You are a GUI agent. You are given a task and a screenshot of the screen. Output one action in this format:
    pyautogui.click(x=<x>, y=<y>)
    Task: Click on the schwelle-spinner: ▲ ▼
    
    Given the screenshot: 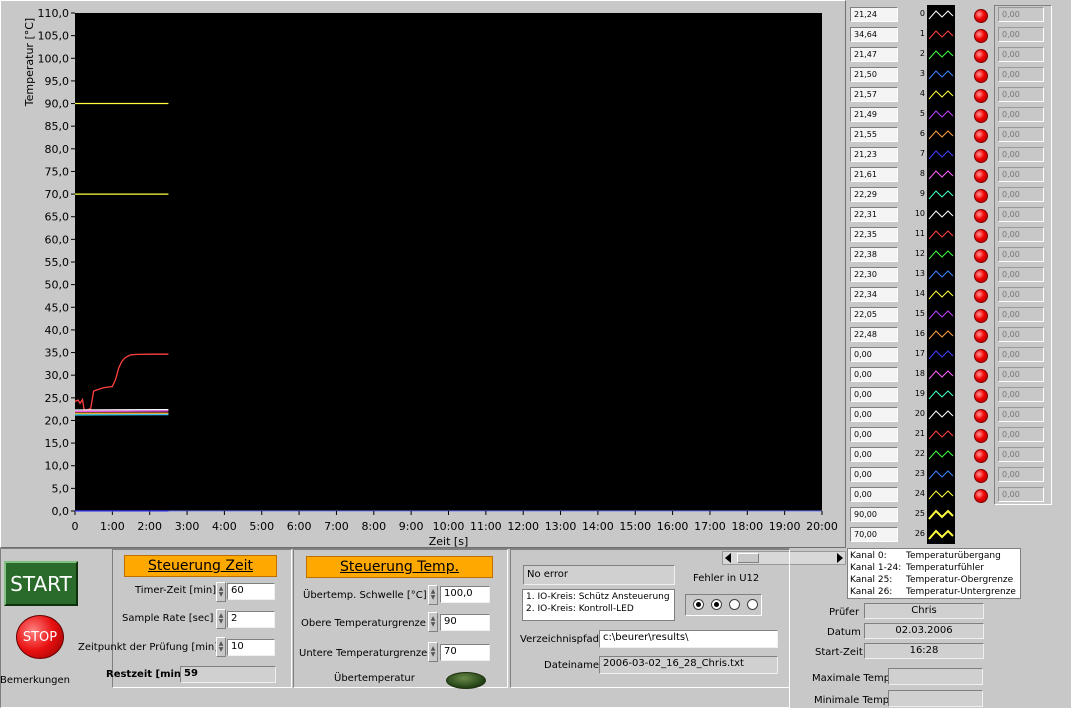 What is the action you would take?
    pyautogui.click(x=433, y=595)
    